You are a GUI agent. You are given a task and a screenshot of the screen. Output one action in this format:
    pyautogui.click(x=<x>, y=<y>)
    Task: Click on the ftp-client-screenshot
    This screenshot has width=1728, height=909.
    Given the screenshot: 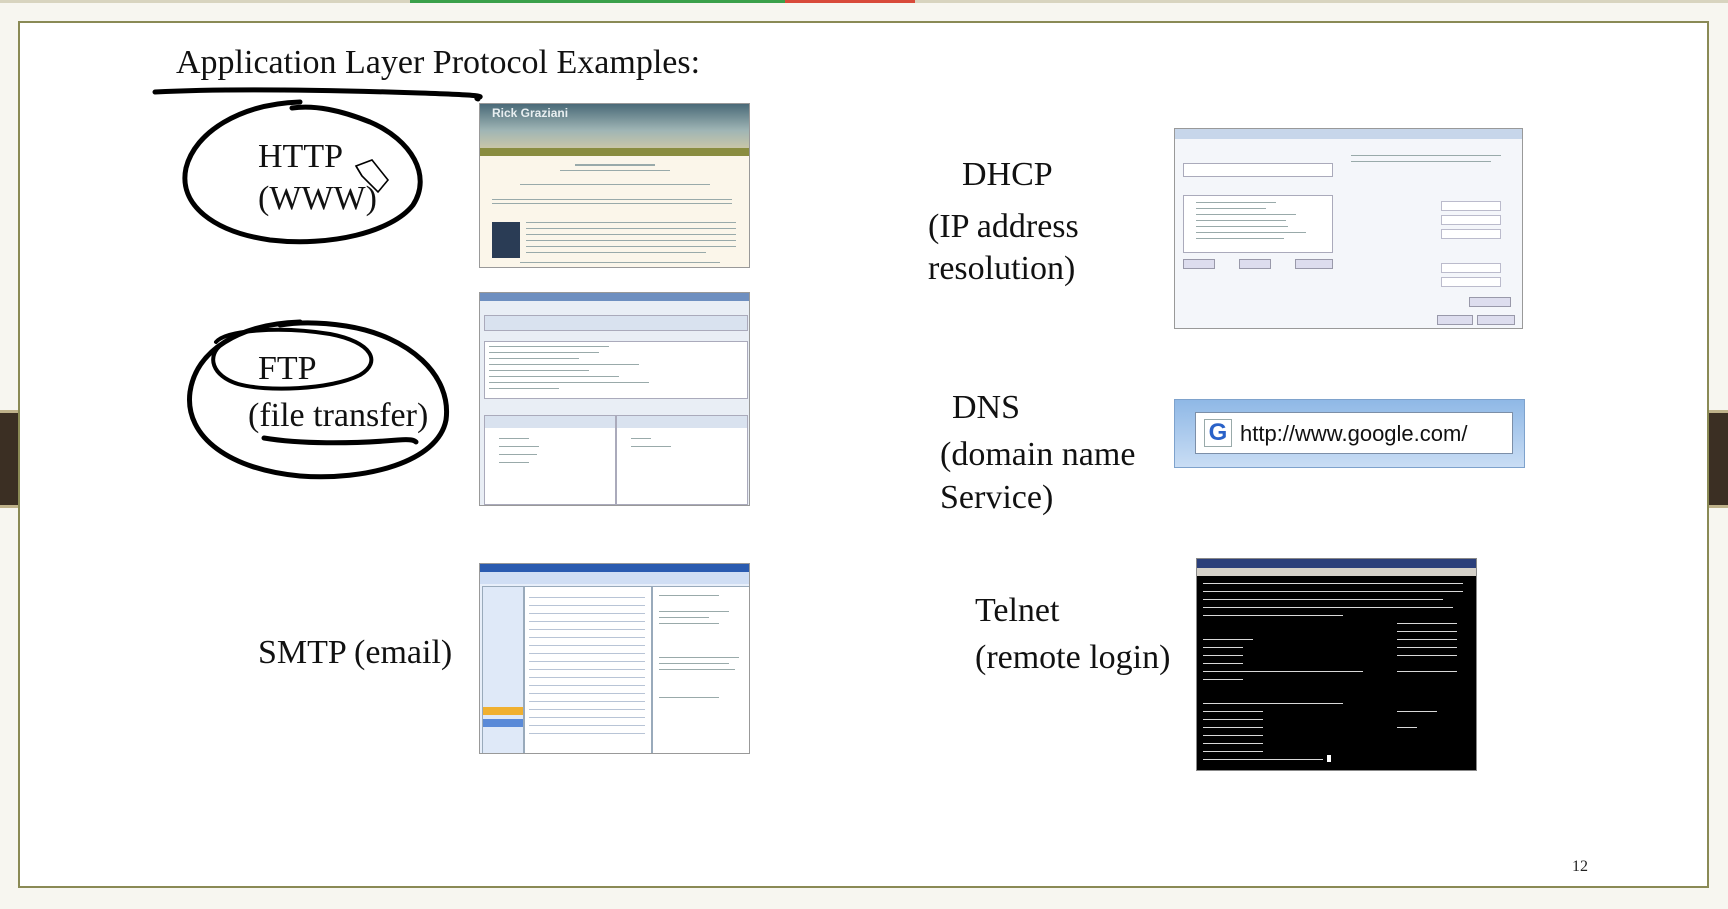 What is the action you would take?
    pyautogui.click(x=614, y=399)
    